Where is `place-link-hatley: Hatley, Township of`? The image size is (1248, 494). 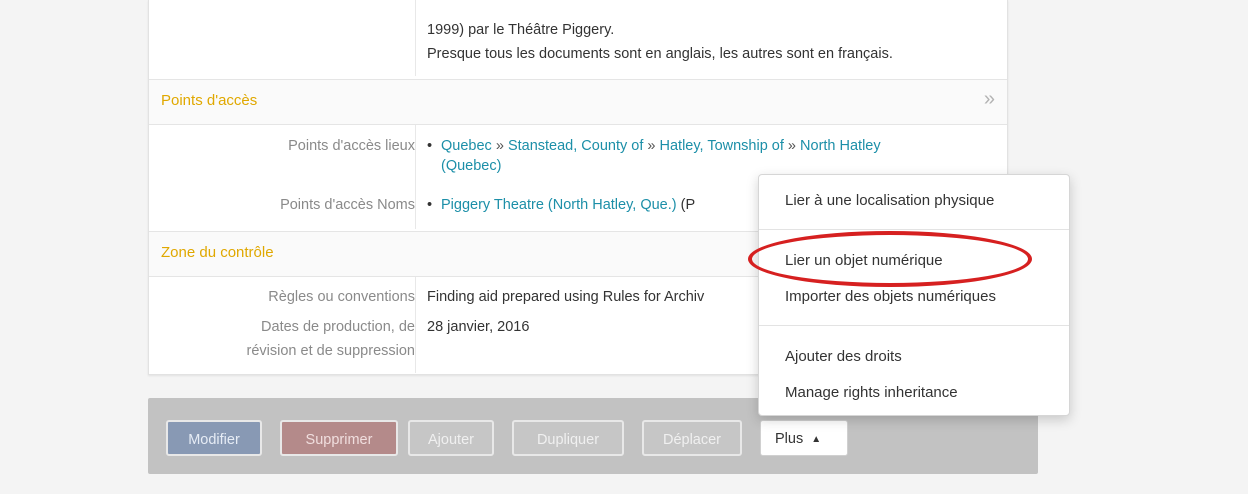
place-link-hatley: Hatley, Township of is located at coordinates (722, 146).